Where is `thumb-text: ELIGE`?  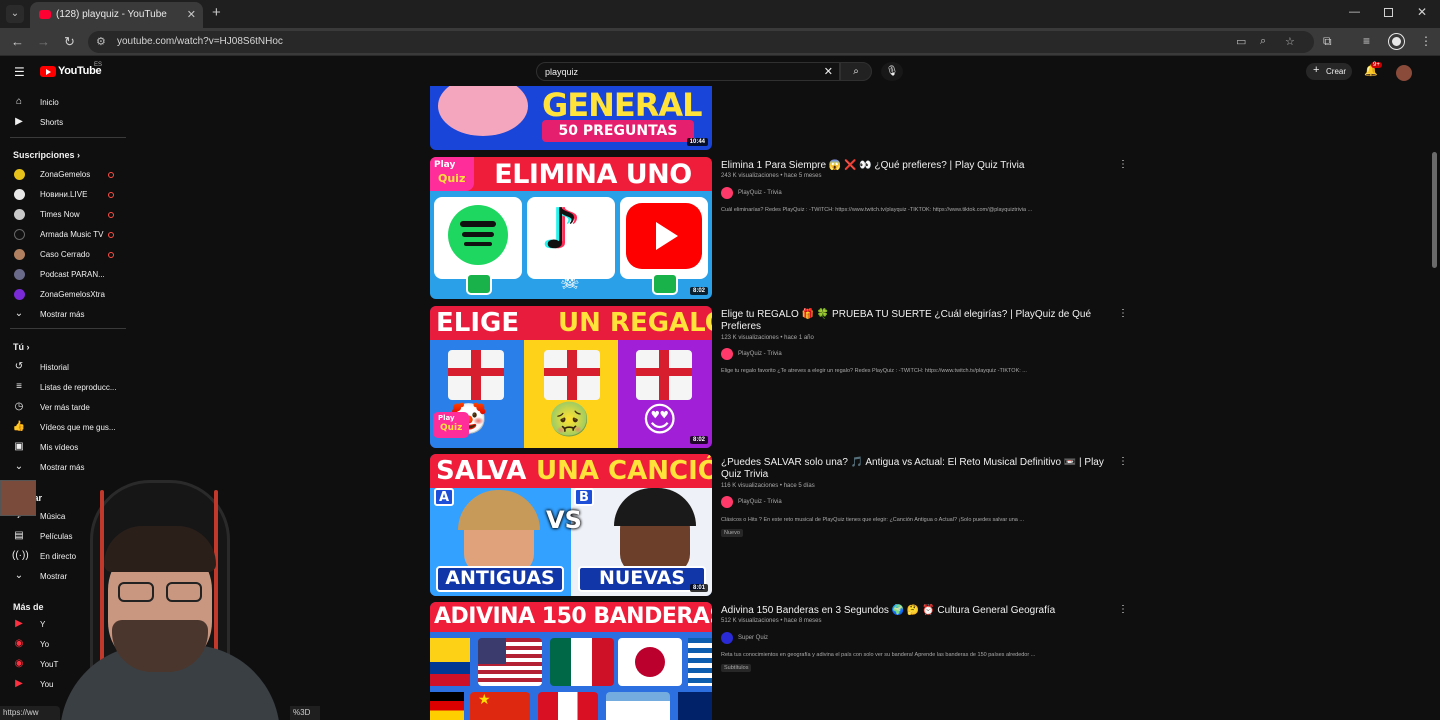 thumb-text: ELIGE is located at coordinates (478, 323).